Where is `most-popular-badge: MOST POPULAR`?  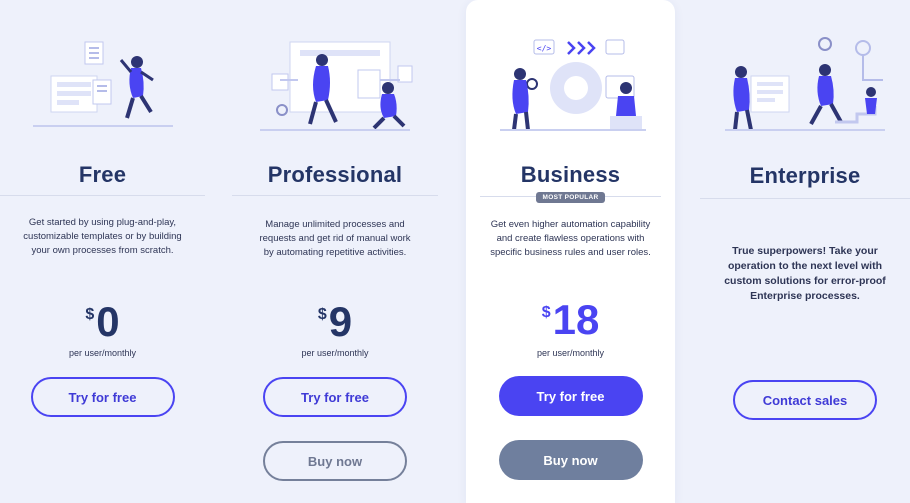 most-popular-badge: MOST POPULAR is located at coordinates (570, 197).